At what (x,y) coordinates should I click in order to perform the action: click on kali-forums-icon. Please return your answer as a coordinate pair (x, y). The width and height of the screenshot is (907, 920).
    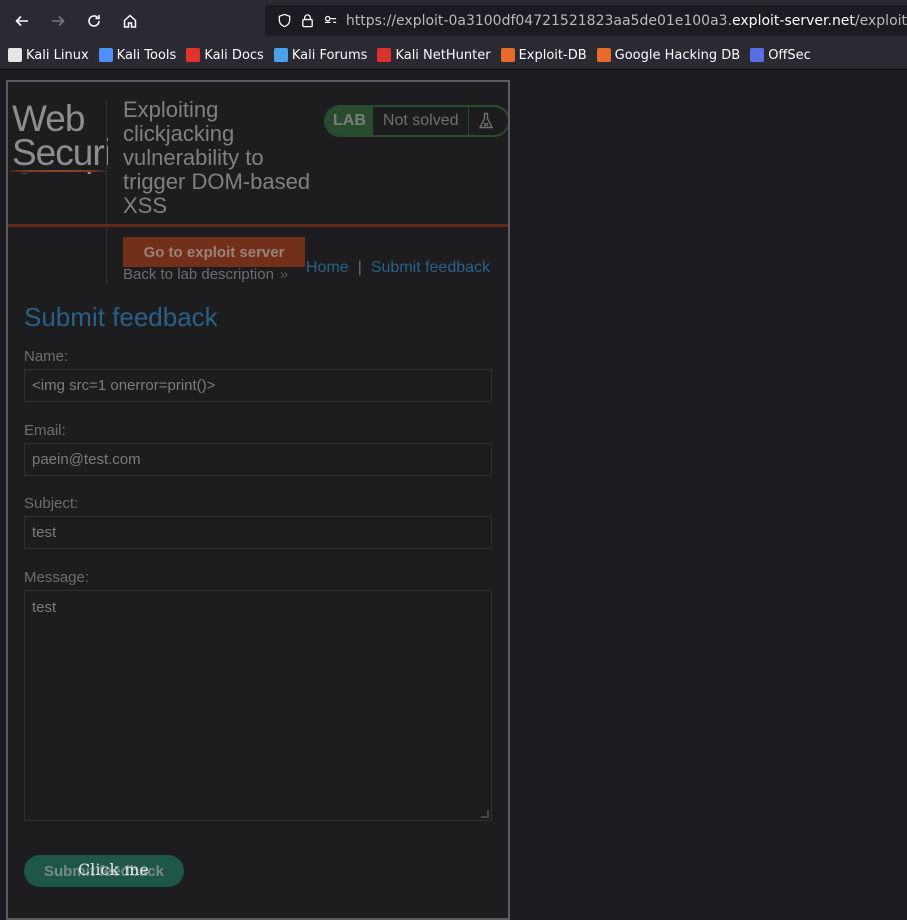
    Looking at the image, I should click on (280, 55).